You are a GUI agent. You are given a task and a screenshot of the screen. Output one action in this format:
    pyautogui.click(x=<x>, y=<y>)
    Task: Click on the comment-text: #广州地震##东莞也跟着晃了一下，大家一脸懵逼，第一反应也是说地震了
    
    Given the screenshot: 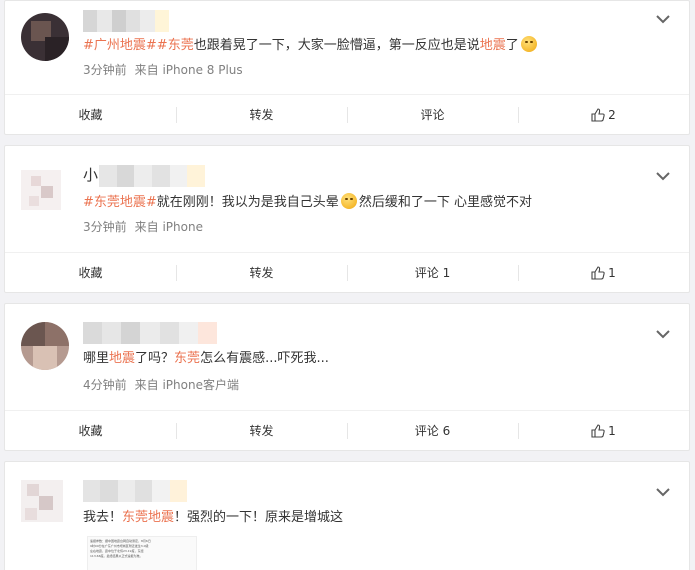 What is the action you would take?
    pyautogui.click(x=311, y=45)
    